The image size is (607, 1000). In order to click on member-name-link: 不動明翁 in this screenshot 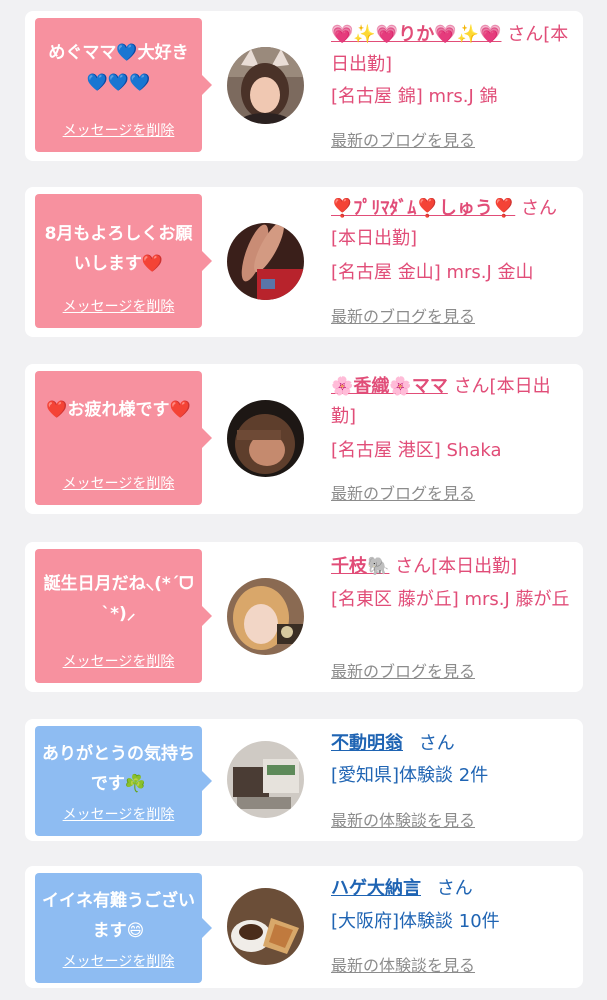, I will do `click(367, 743)`.